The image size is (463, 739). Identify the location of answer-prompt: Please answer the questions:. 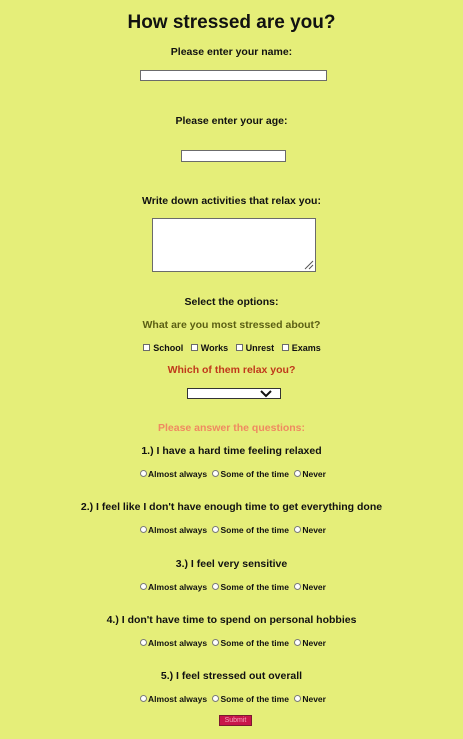
(231, 428).